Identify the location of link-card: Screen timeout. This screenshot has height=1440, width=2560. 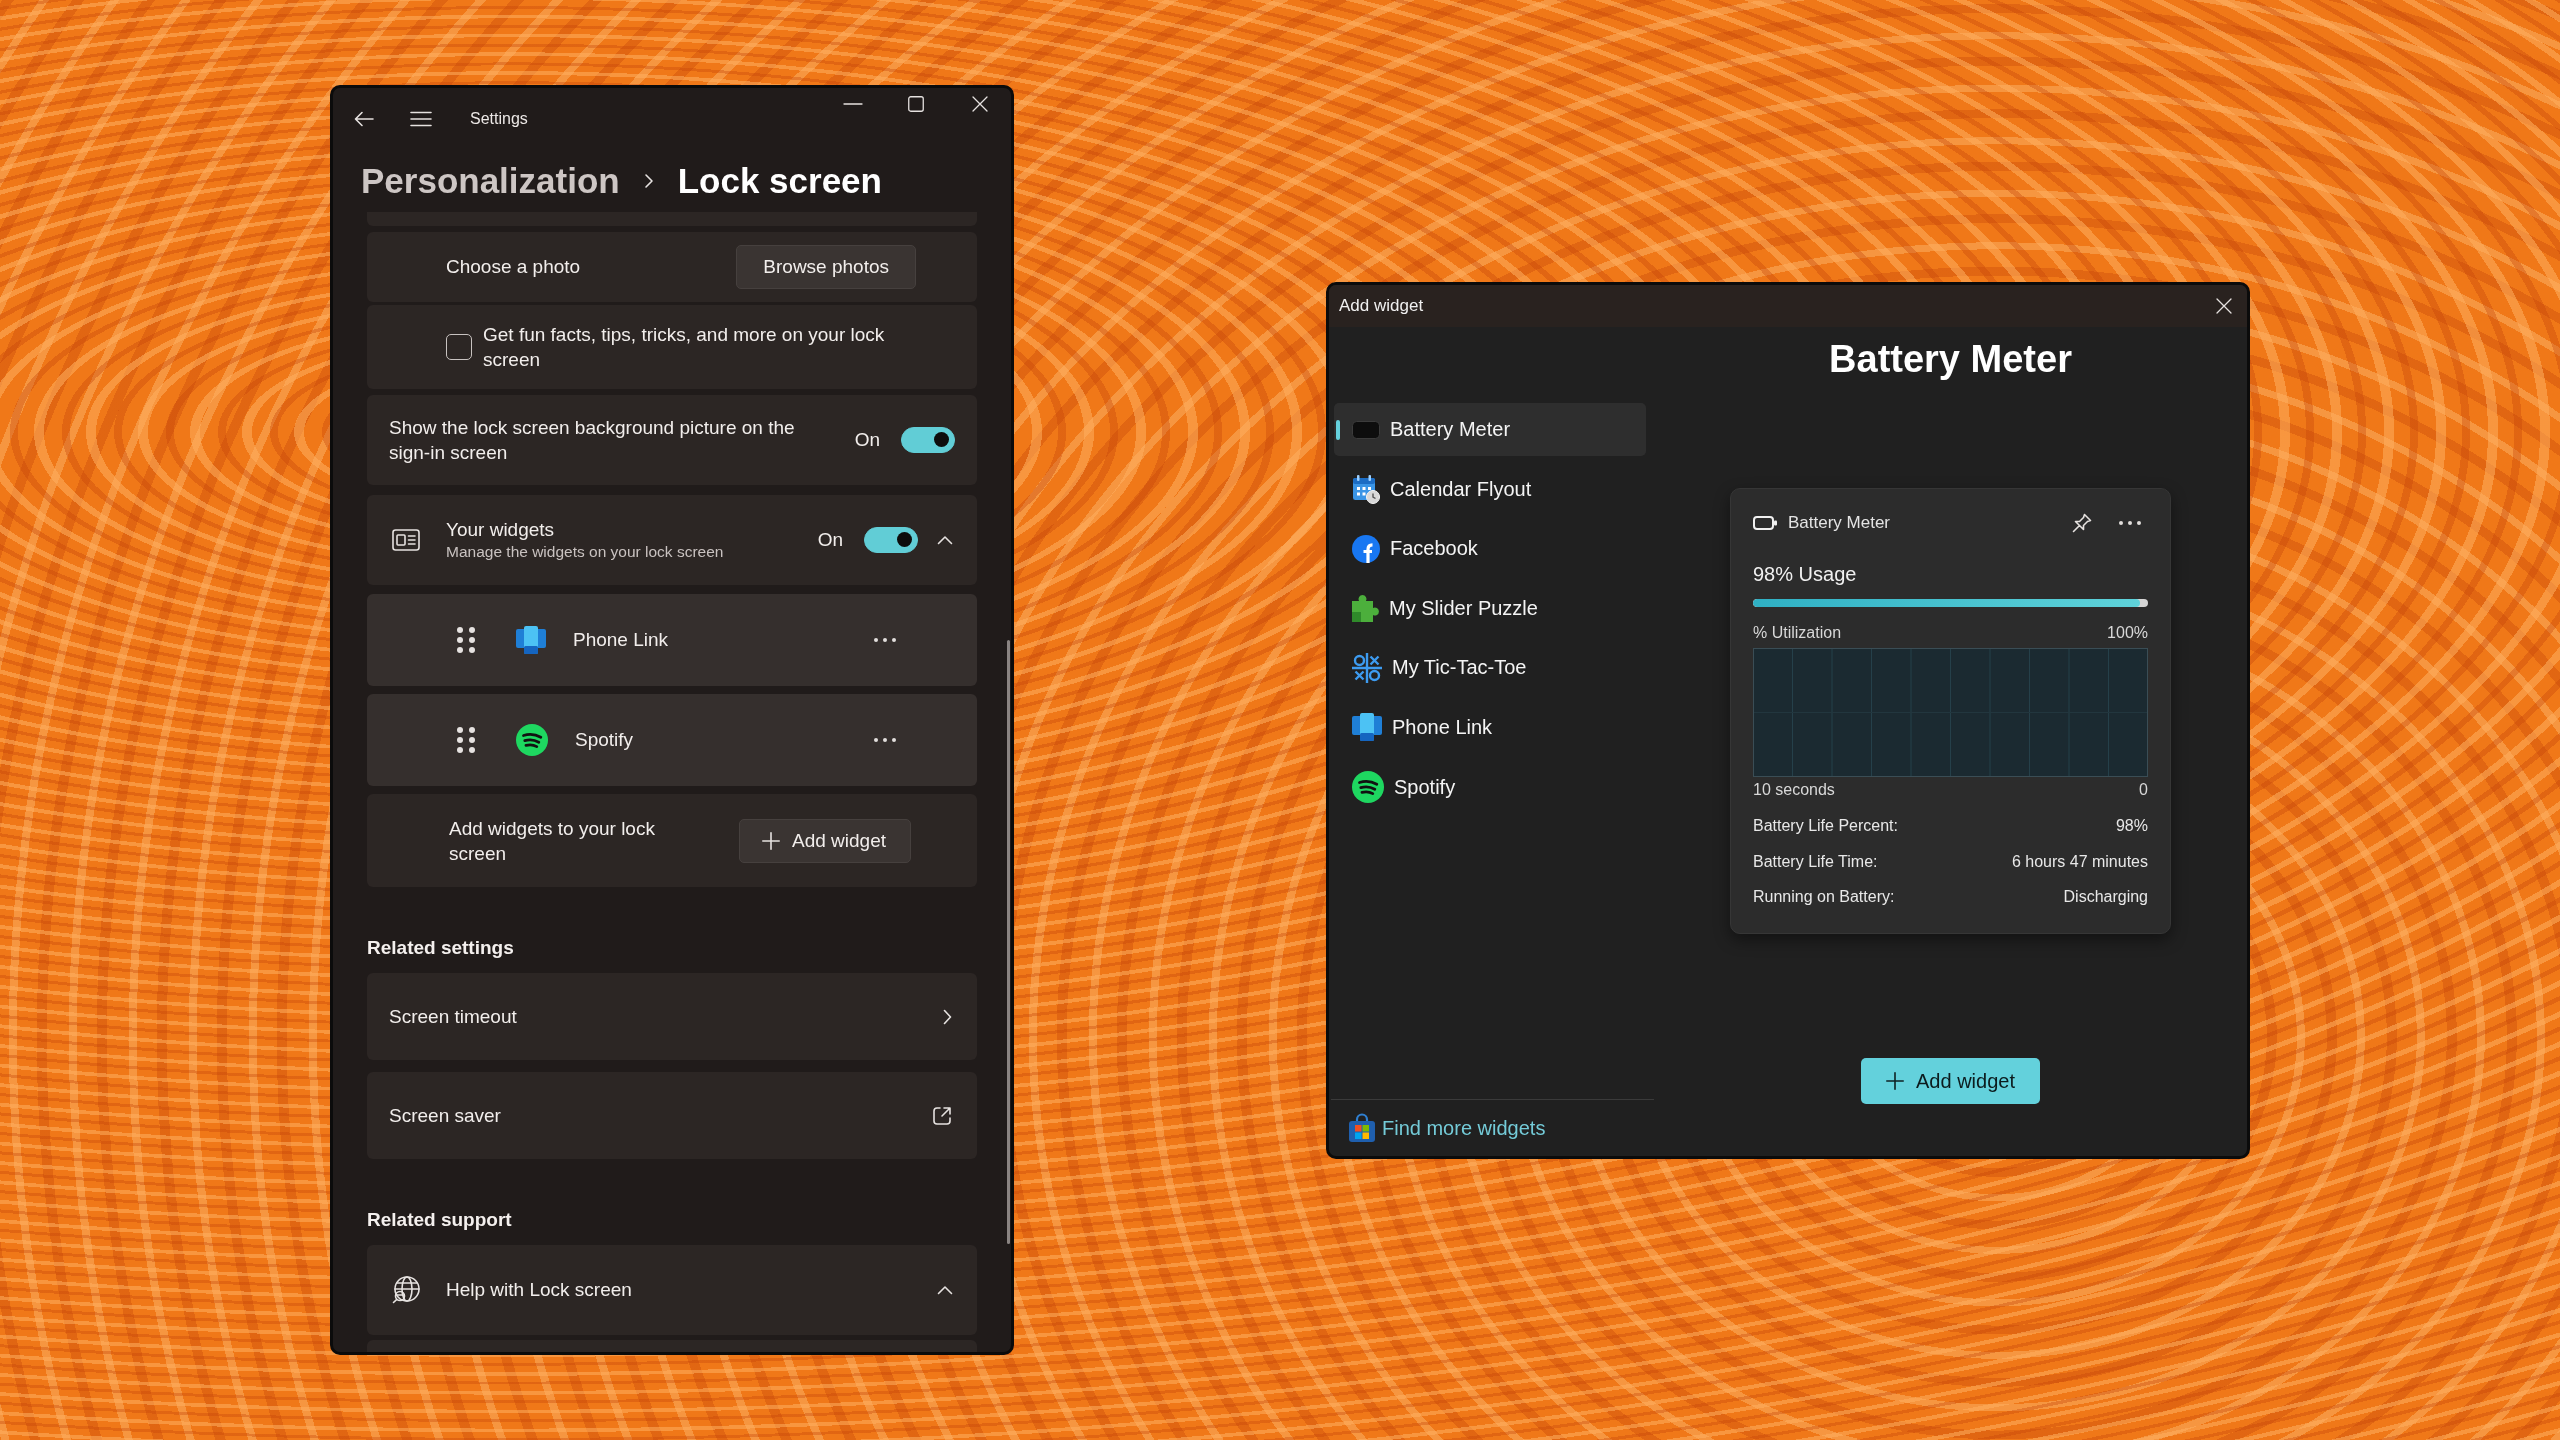
(672, 1016).